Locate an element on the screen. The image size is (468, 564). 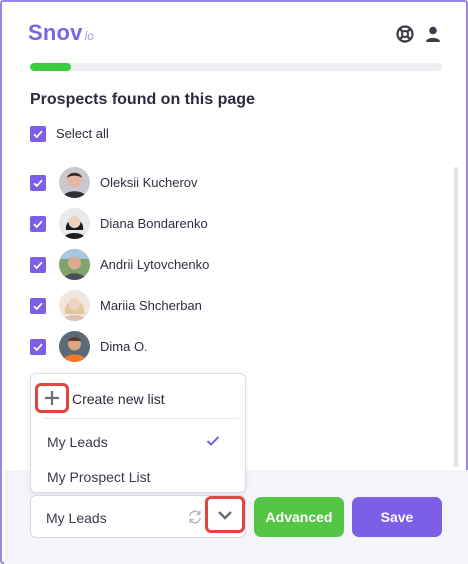
snov-logo: Snov io is located at coordinates (61, 33).